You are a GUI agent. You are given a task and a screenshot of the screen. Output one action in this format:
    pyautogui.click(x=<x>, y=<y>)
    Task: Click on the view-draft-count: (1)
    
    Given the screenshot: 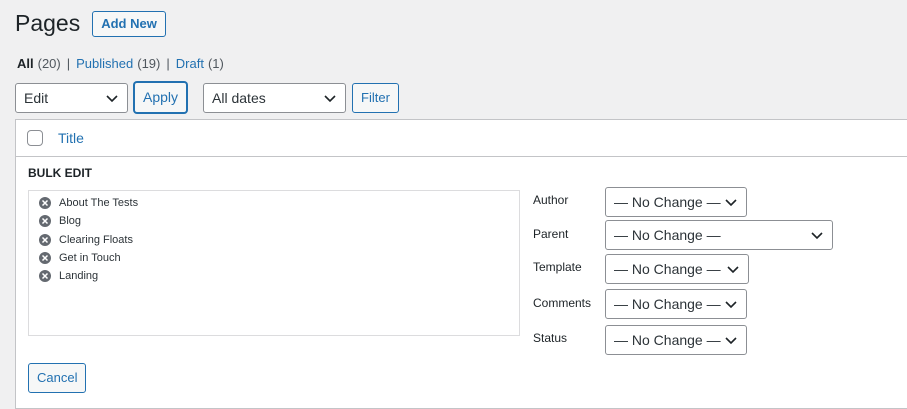 What is the action you would take?
    pyautogui.click(x=215, y=63)
    